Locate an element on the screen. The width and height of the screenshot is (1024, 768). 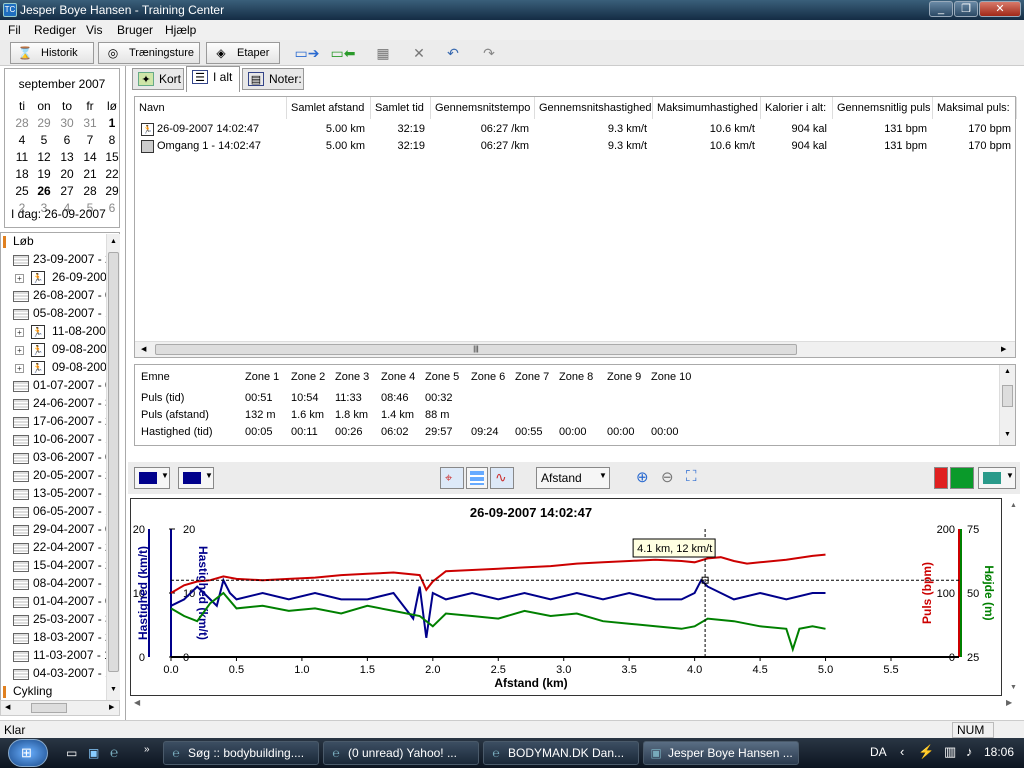
receive-from-device-icon: ▭⬅ is located at coordinates (343, 53).